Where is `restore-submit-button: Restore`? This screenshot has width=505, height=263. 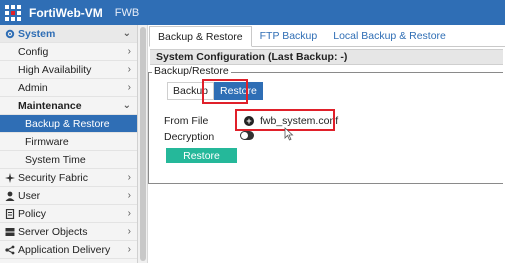 restore-submit-button: Restore is located at coordinates (201, 155).